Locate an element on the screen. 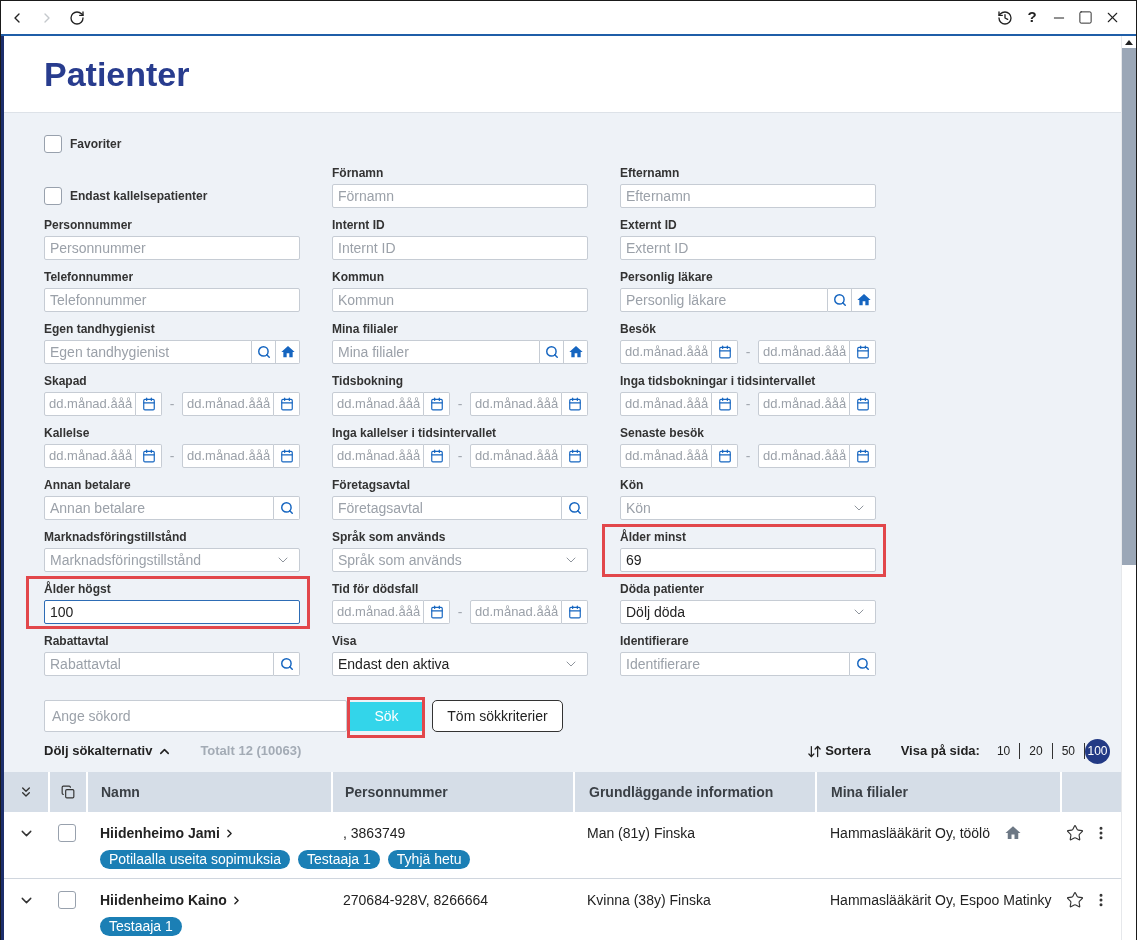 This screenshot has height=940, width=1137. field-label: Tid för dödsfall is located at coordinates (376, 589).